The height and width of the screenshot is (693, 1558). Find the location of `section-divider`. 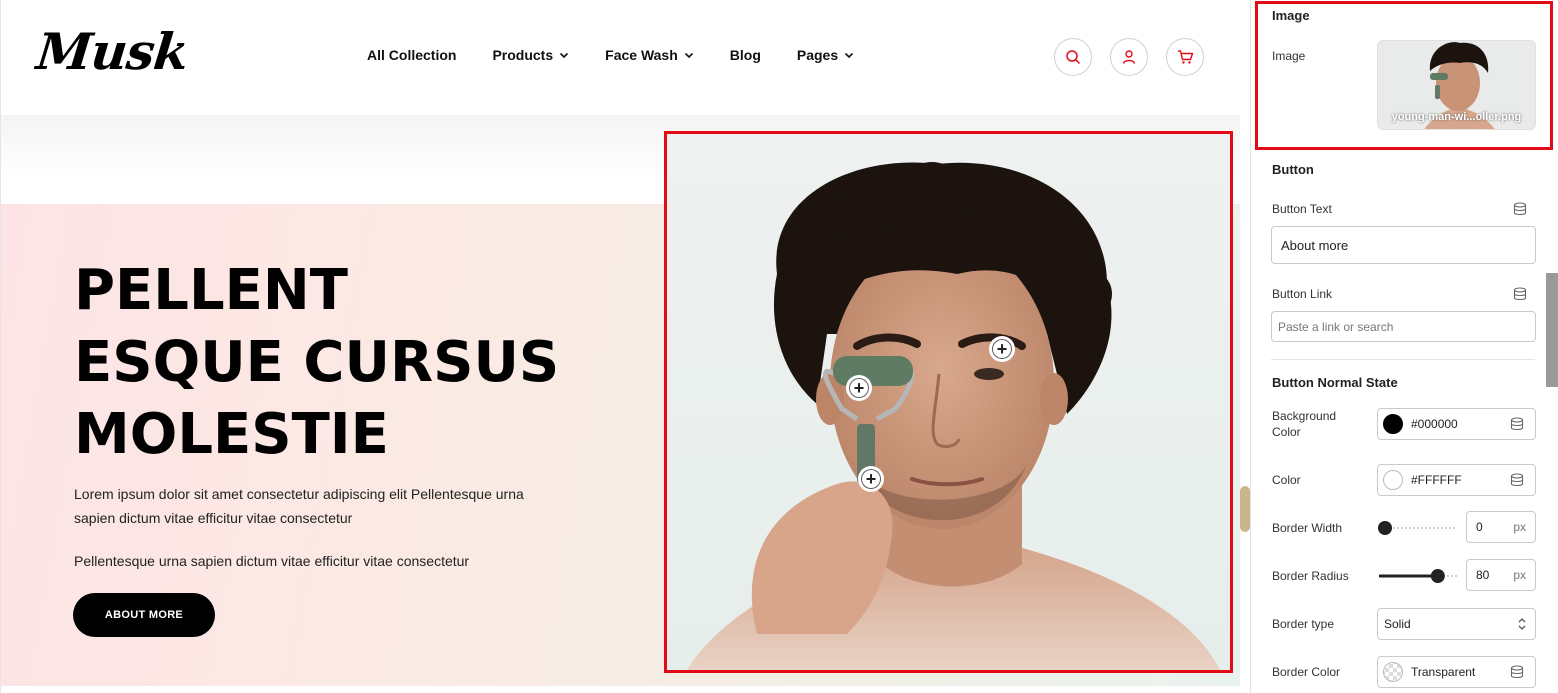

section-divider is located at coordinates (1403, 359).